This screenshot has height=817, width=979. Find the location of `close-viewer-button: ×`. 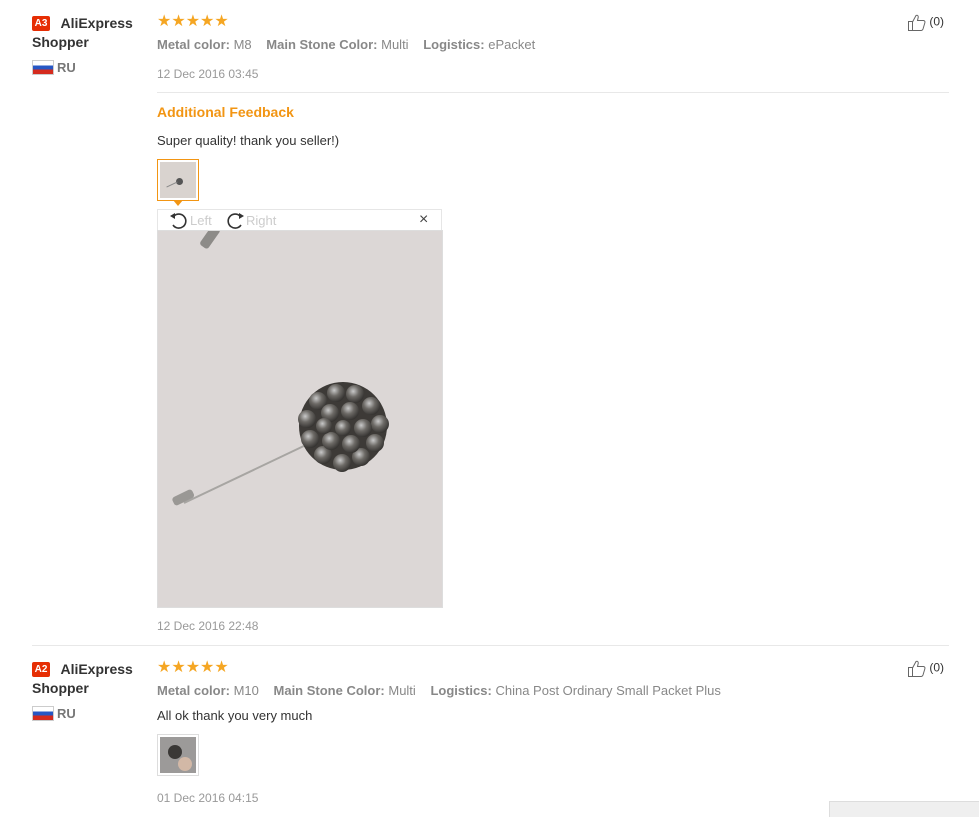

close-viewer-button: × is located at coordinates (423, 220).